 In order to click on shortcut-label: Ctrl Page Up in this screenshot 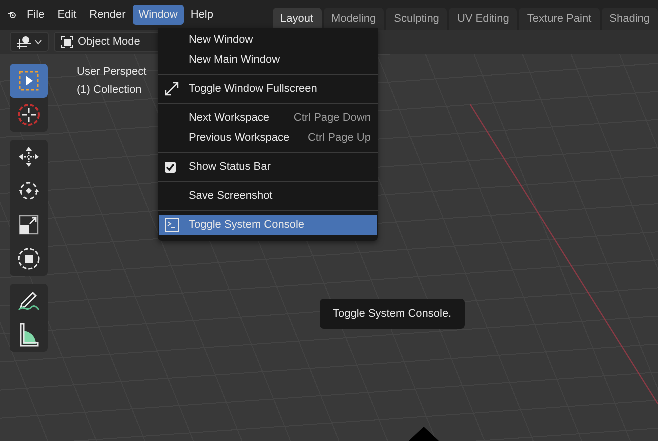, I will do `click(339, 138)`.